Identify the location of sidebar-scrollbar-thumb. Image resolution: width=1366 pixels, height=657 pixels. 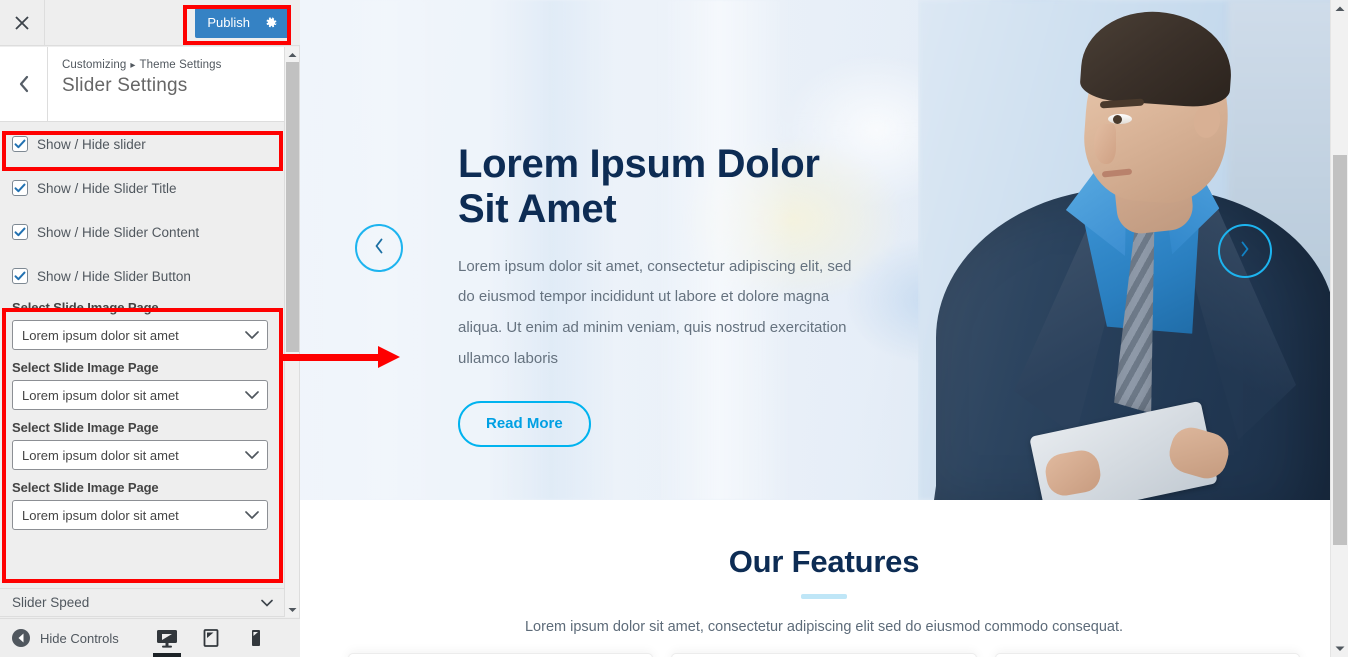
(292, 207).